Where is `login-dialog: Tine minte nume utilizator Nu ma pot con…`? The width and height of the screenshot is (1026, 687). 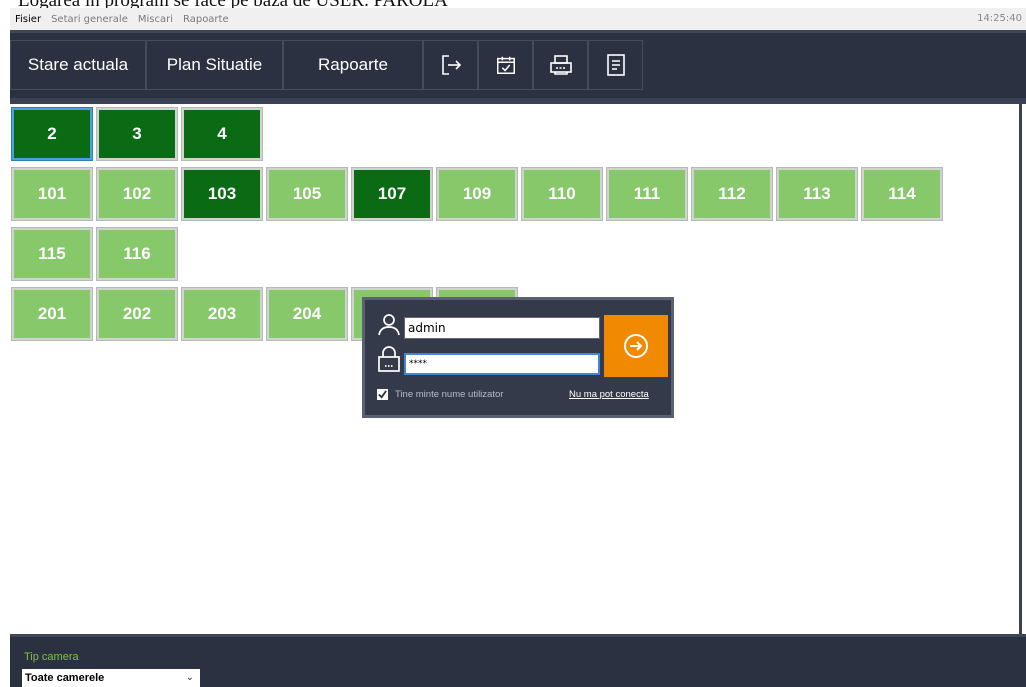 login-dialog: Tine minte nume utilizator Nu ma pot con… is located at coordinates (518, 357).